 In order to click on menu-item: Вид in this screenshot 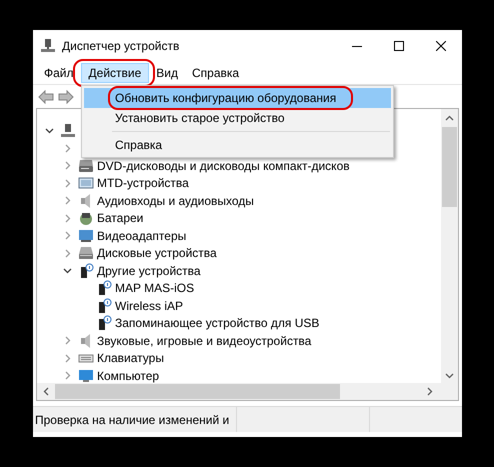, I will do `click(167, 73)`.